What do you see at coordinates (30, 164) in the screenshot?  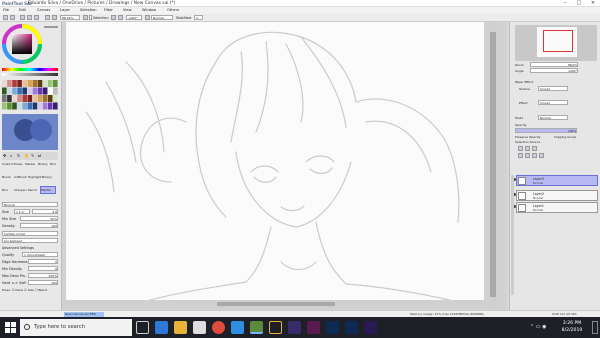 I see `tab-marker: Marker` at bounding box center [30, 164].